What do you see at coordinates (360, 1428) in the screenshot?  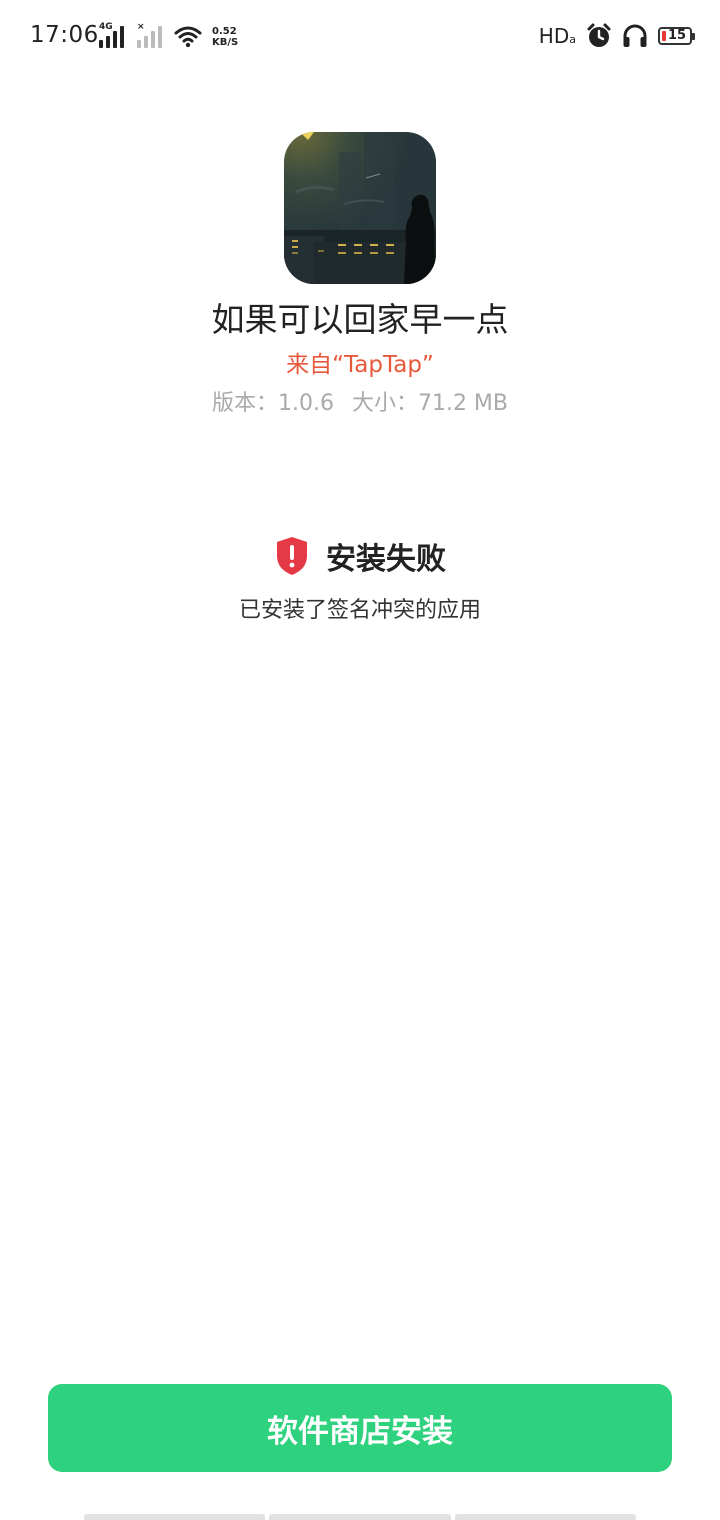 I see `store-install-button: 软件商店安装` at bounding box center [360, 1428].